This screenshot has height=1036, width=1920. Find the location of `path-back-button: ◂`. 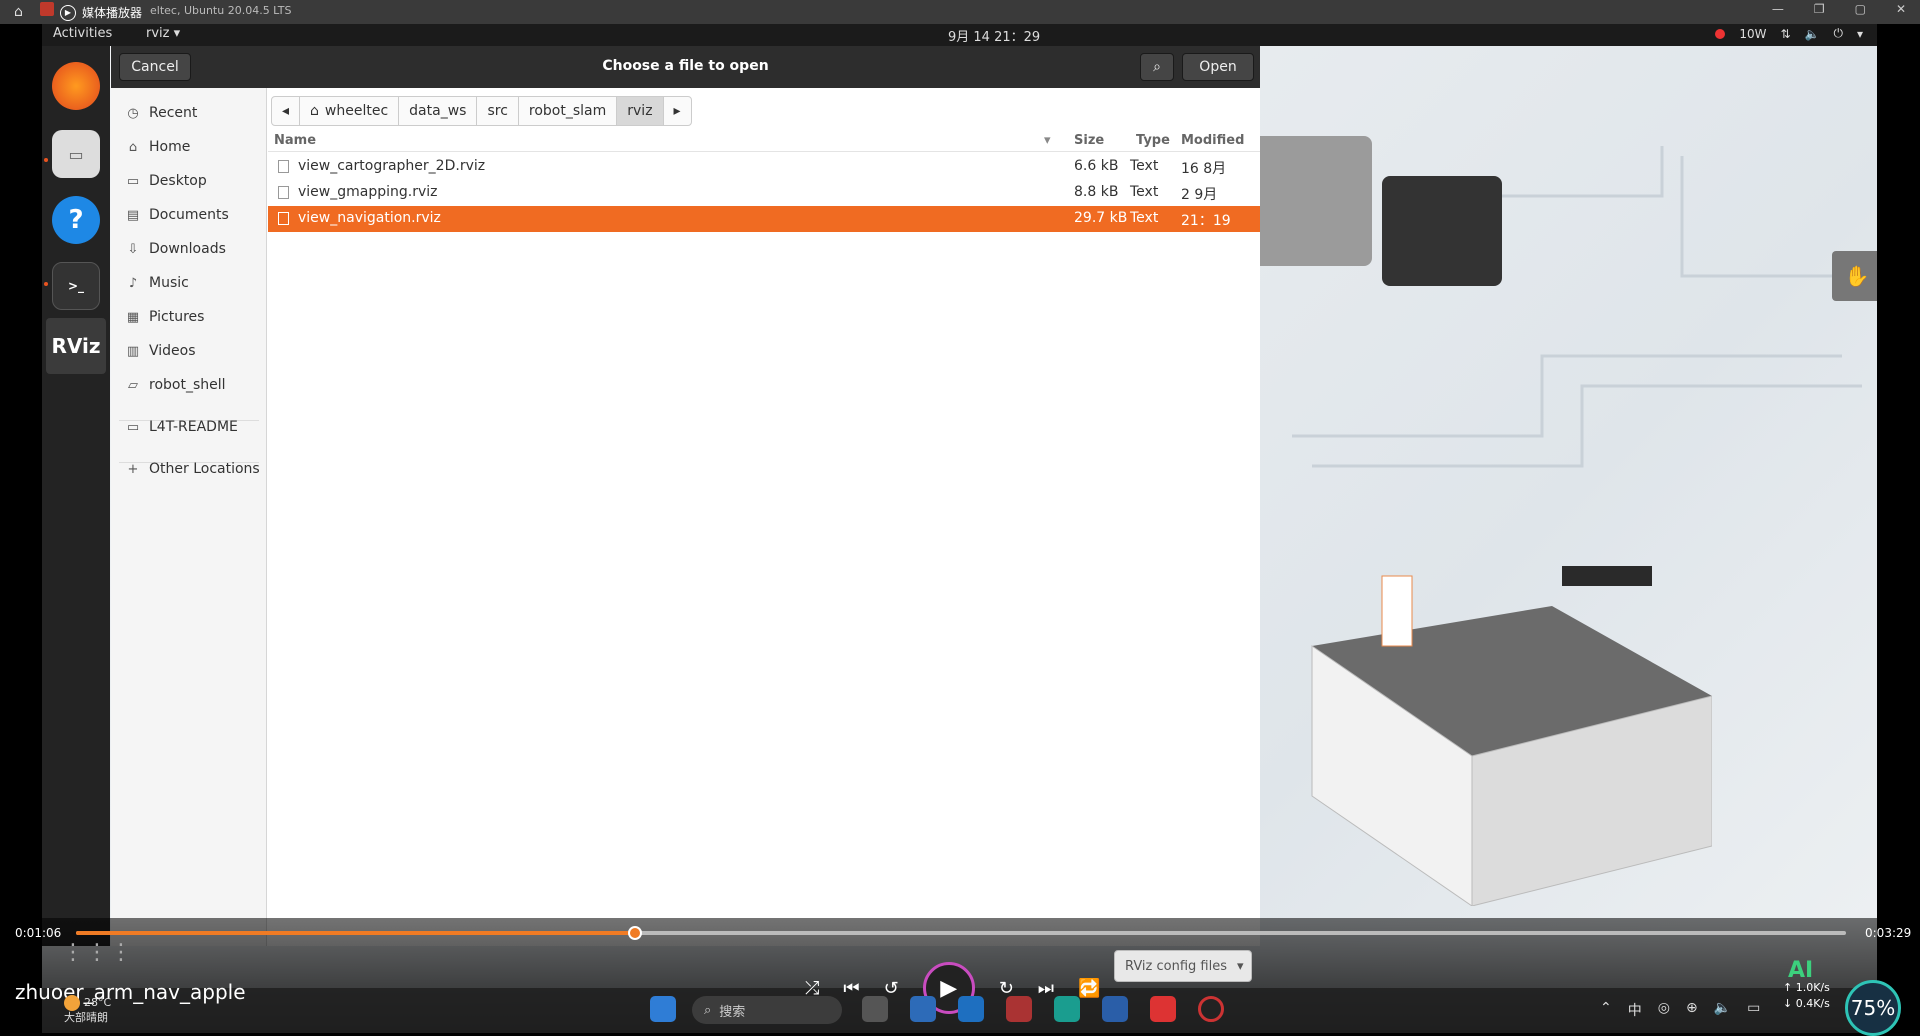

path-back-button: ◂ is located at coordinates (286, 111).